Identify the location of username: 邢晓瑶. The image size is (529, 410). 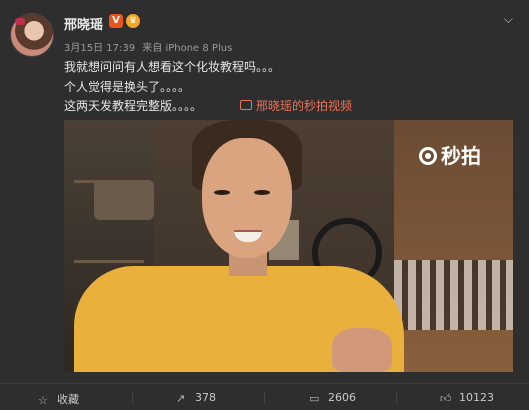
(83, 23).